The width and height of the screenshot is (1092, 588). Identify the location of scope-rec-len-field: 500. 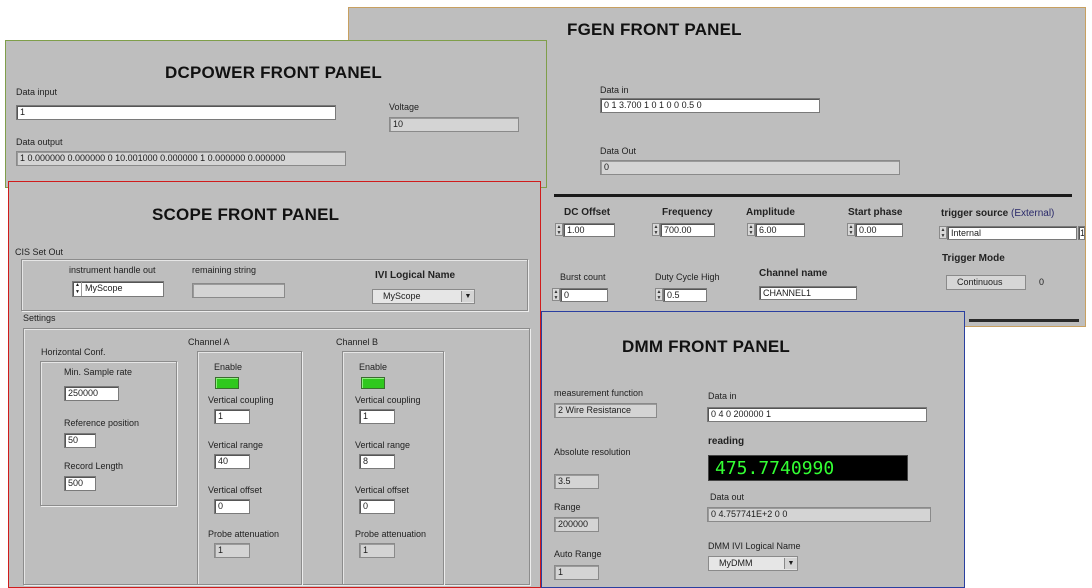
(80, 483).